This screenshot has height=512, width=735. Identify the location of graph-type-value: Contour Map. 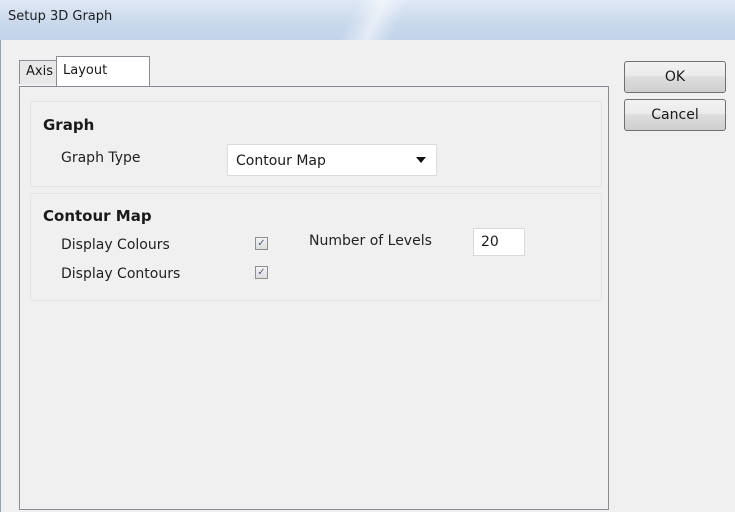
(281, 161).